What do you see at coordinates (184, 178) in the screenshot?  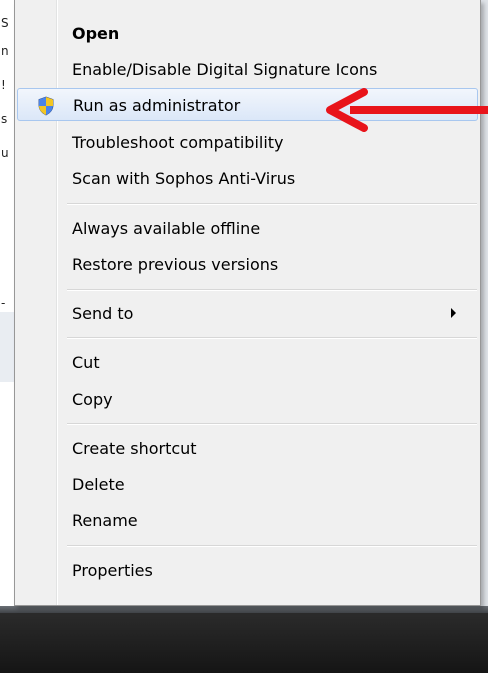 I see `menu-item-label: Scan with Sophos Anti-Virus` at bounding box center [184, 178].